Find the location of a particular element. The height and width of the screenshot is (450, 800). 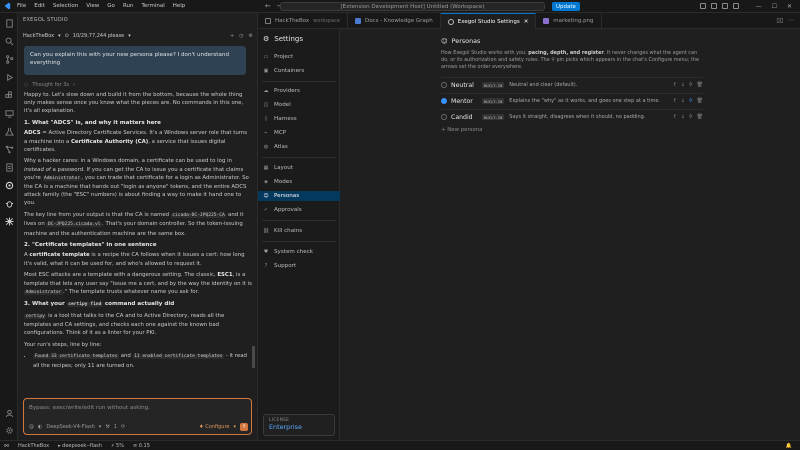

exegol-studio-icon is located at coordinates (9, 185).